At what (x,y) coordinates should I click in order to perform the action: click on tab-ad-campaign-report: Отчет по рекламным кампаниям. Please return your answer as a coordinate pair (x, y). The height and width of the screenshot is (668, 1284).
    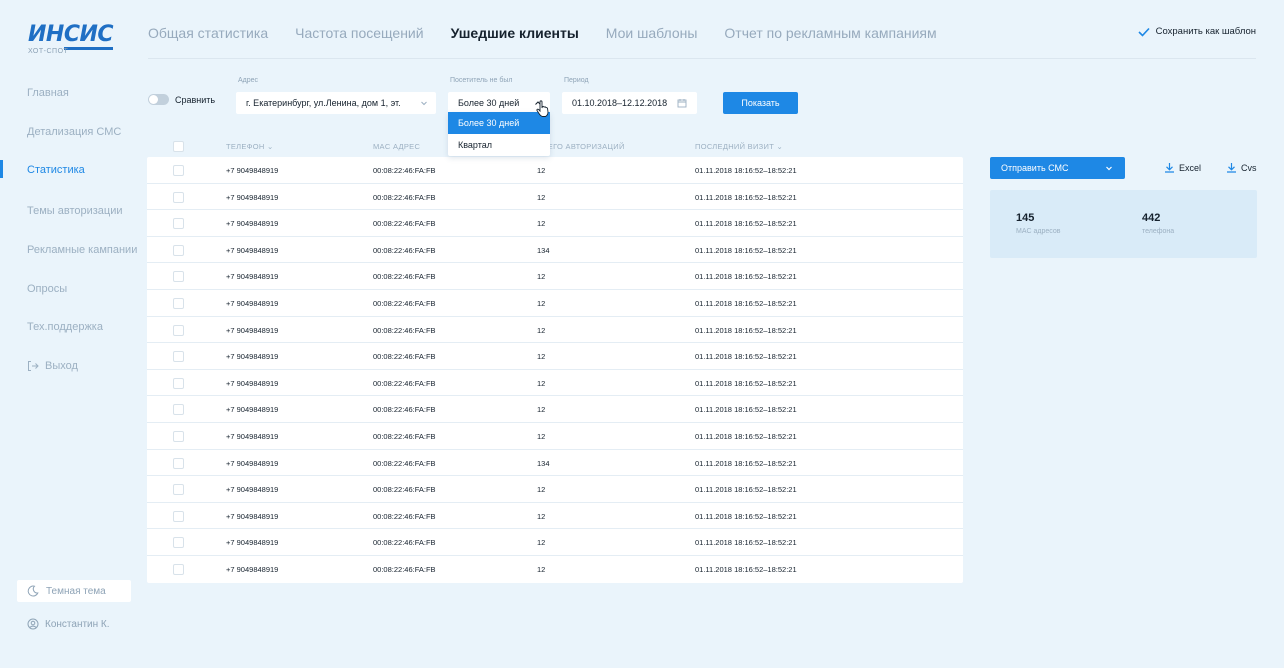
    Looking at the image, I should click on (830, 33).